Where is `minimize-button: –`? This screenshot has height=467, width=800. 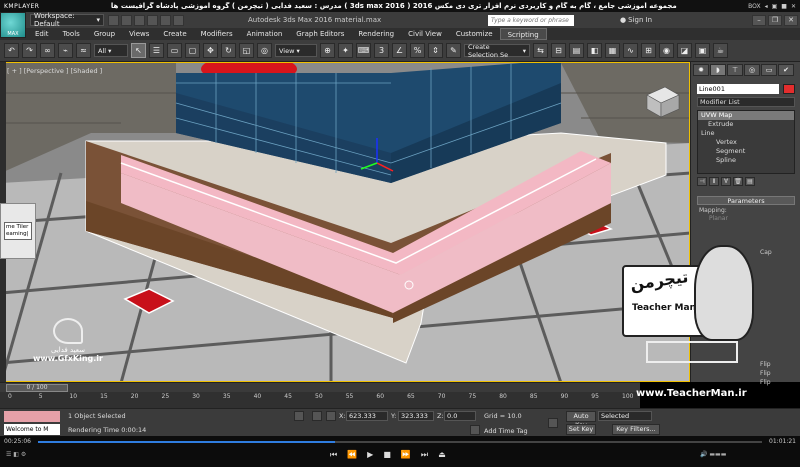
minimize-button: – is located at coordinates (759, 20).